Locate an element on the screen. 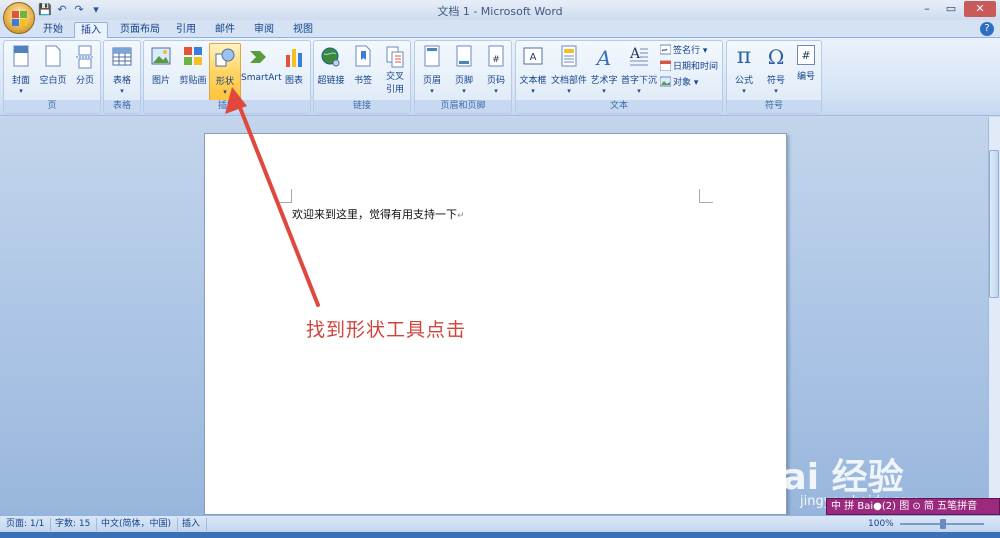 The image size is (1000, 538). header-label: 页眉 is located at coordinates (431, 81).